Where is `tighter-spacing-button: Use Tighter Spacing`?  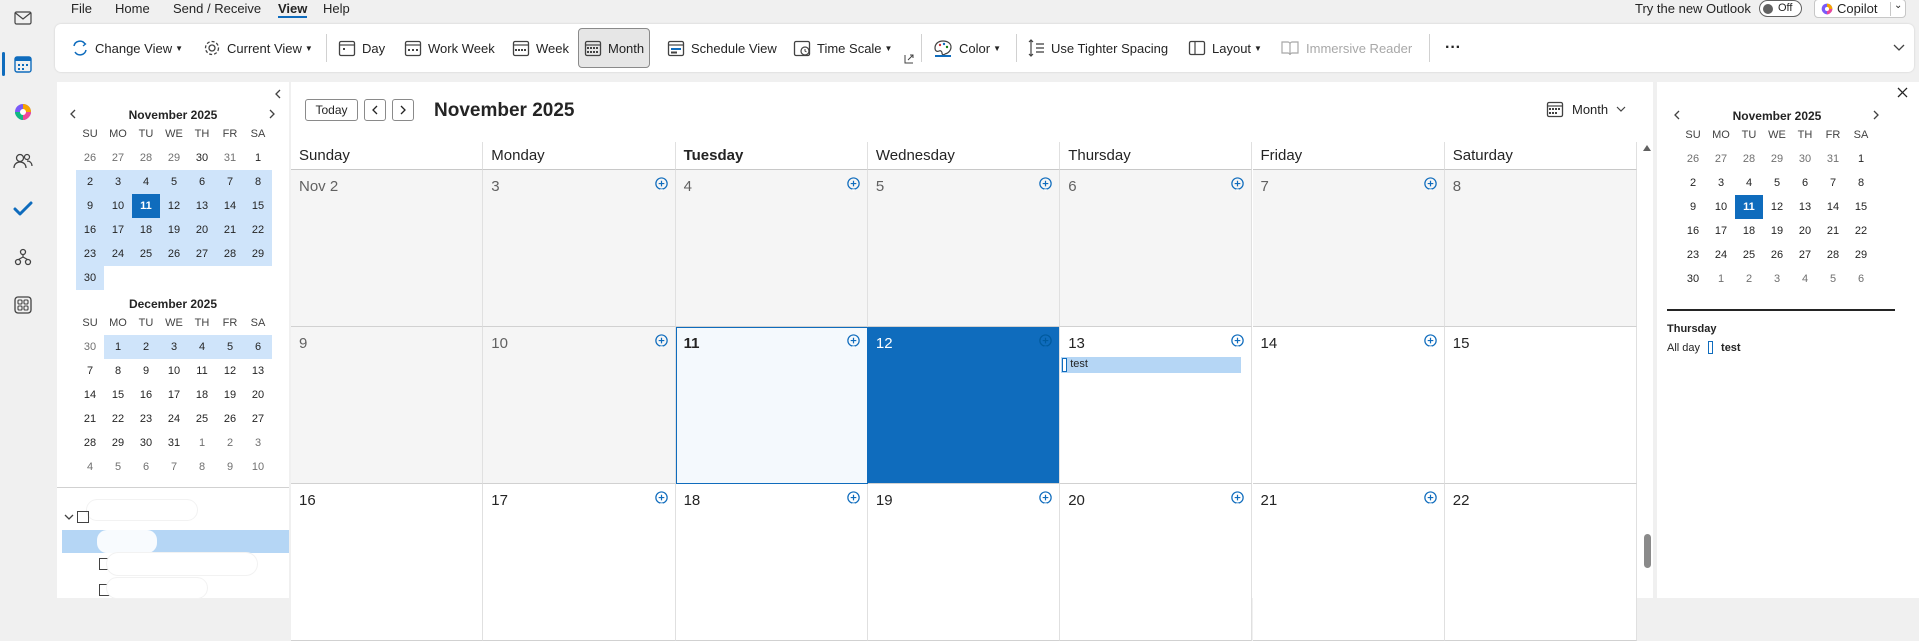
tighter-spacing-button: Use Tighter Spacing is located at coordinates (1097, 48).